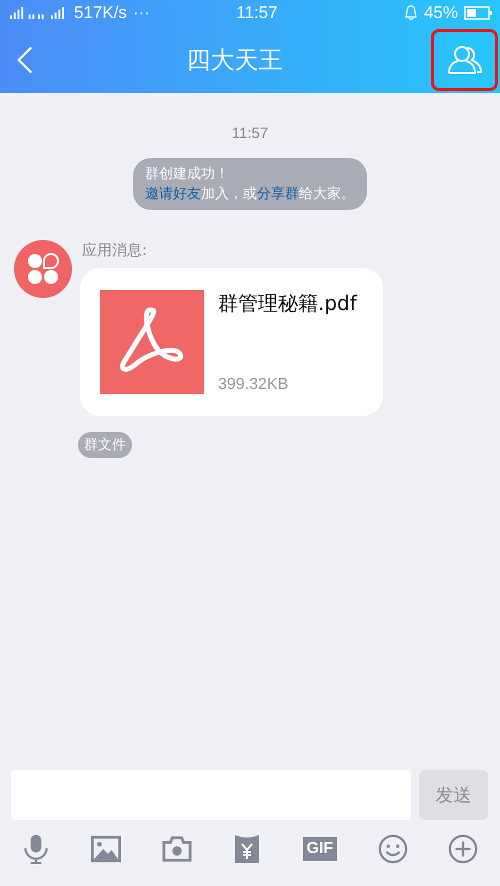 The image size is (500, 886). I want to click on status-time: 11:57, so click(257, 13).